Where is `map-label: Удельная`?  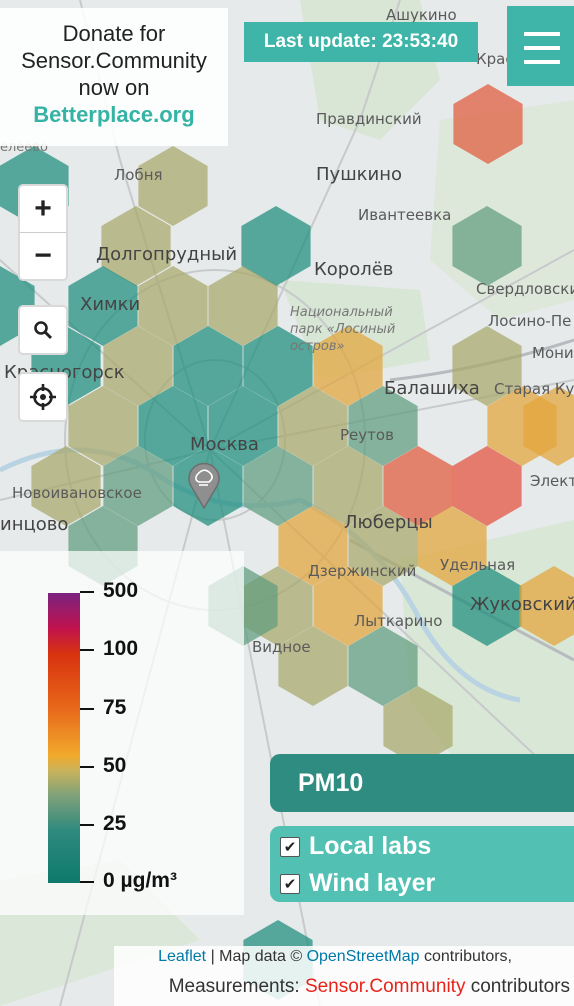 map-label: Удельная is located at coordinates (478, 565).